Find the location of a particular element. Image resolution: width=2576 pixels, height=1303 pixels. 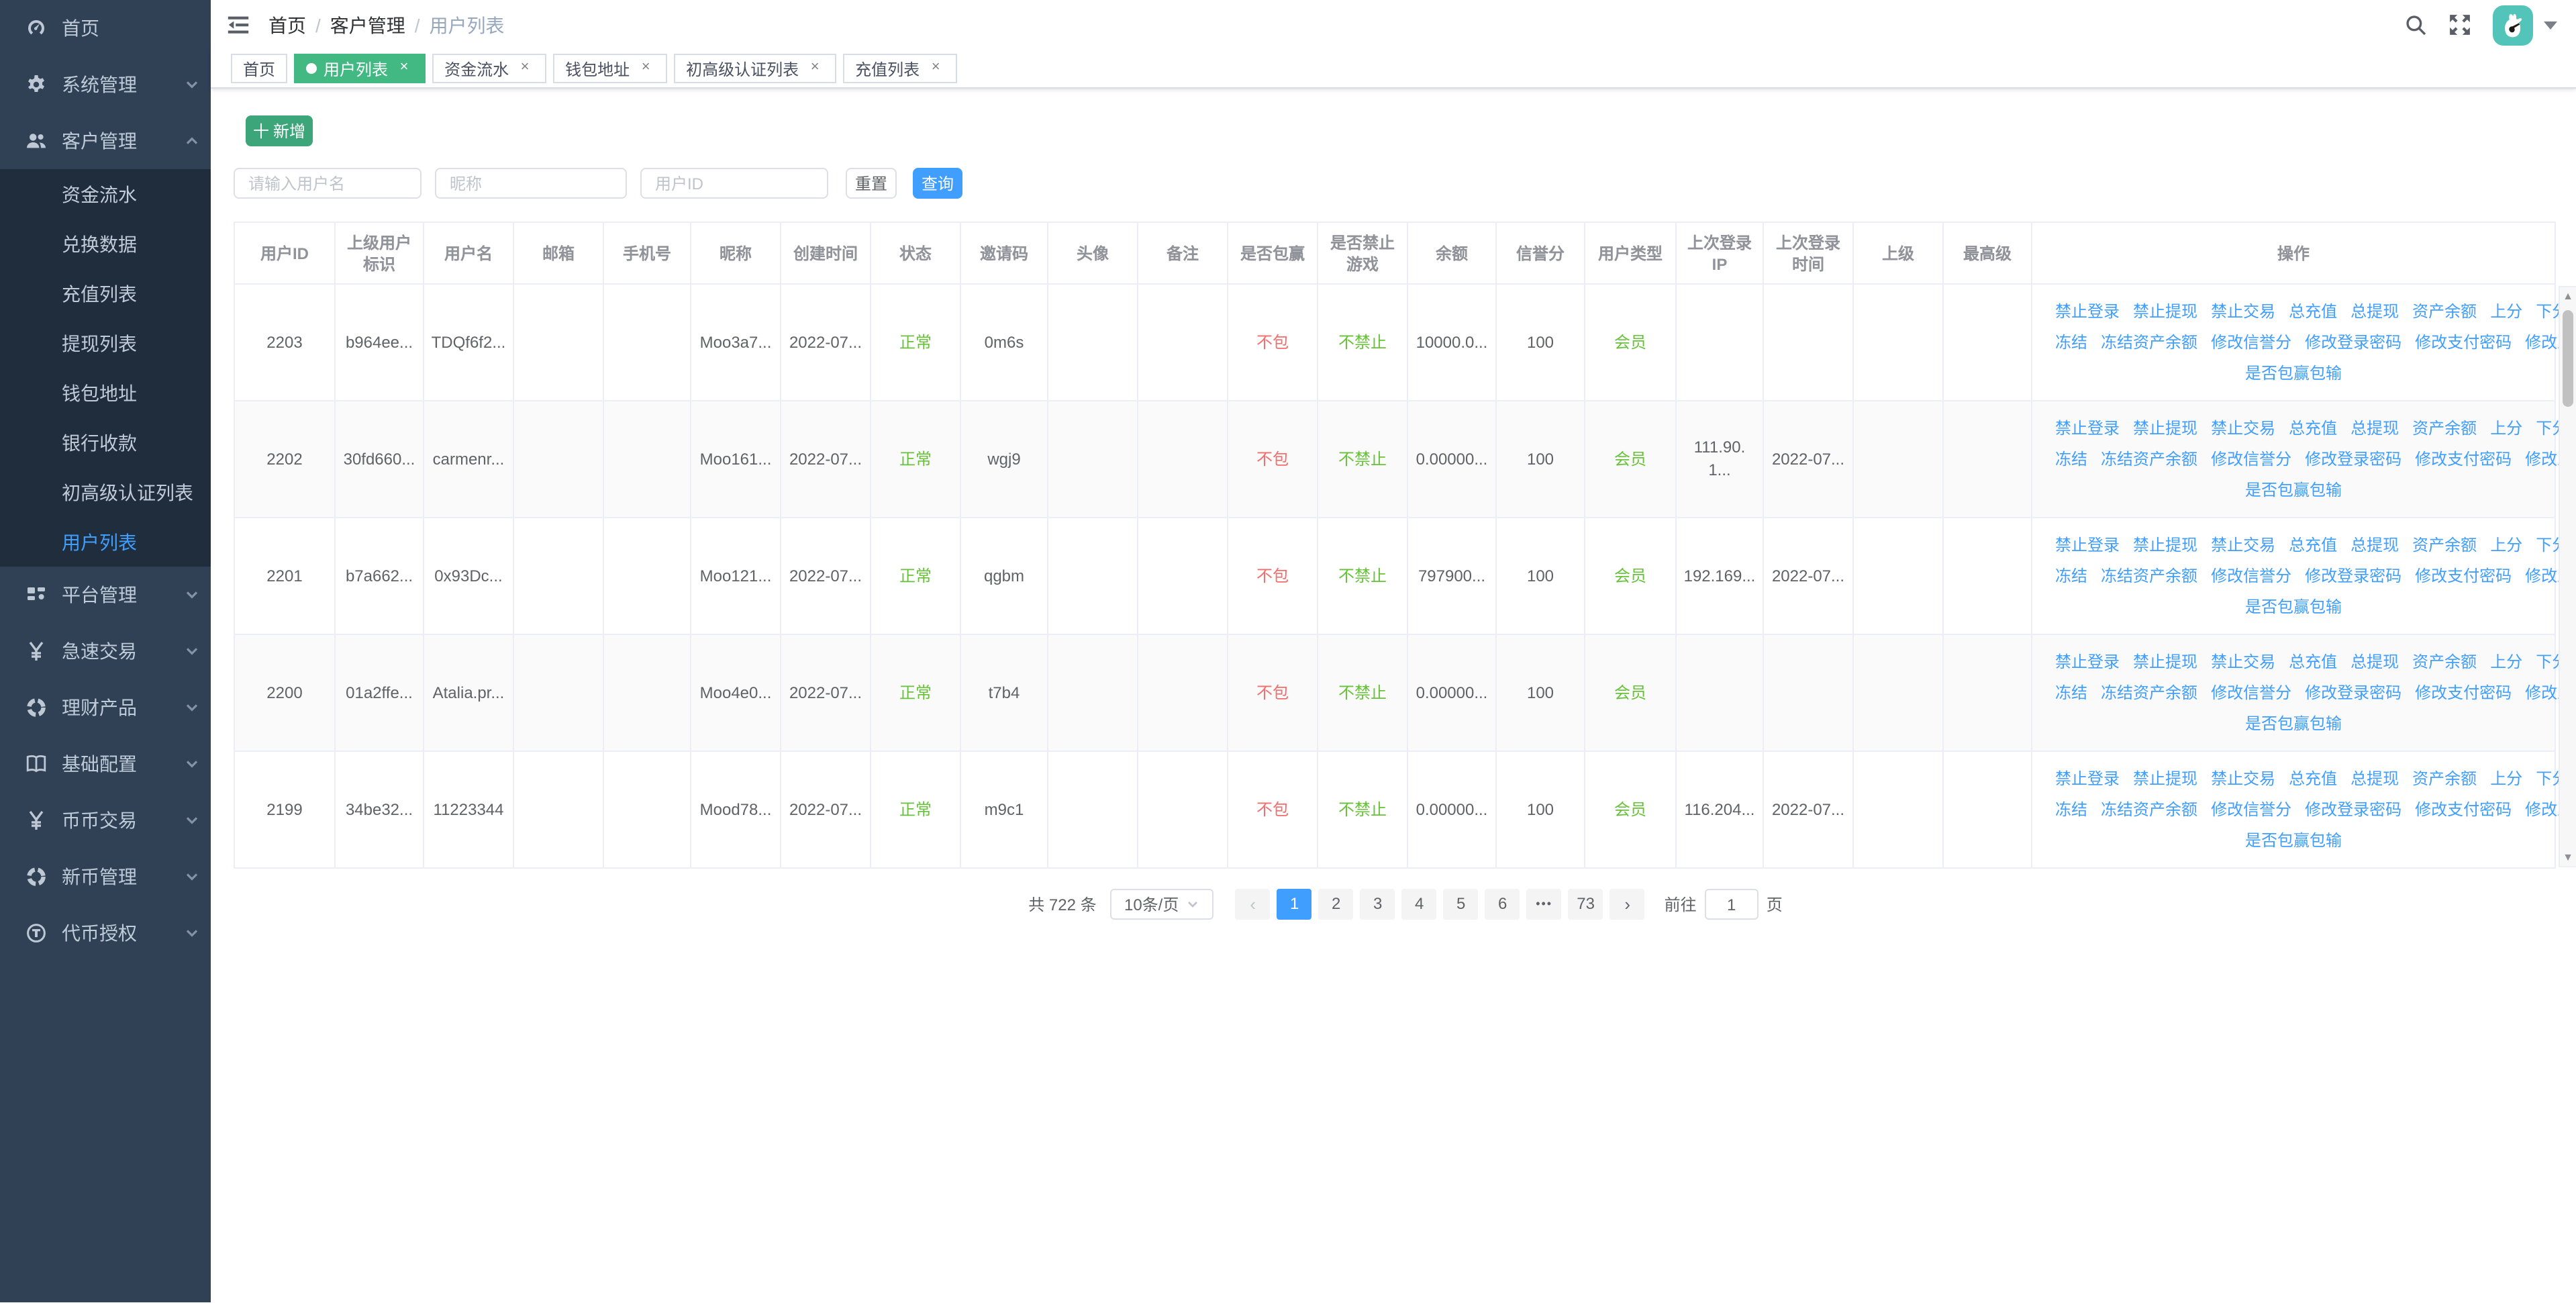

search-icon is located at coordinates (2415, 24).